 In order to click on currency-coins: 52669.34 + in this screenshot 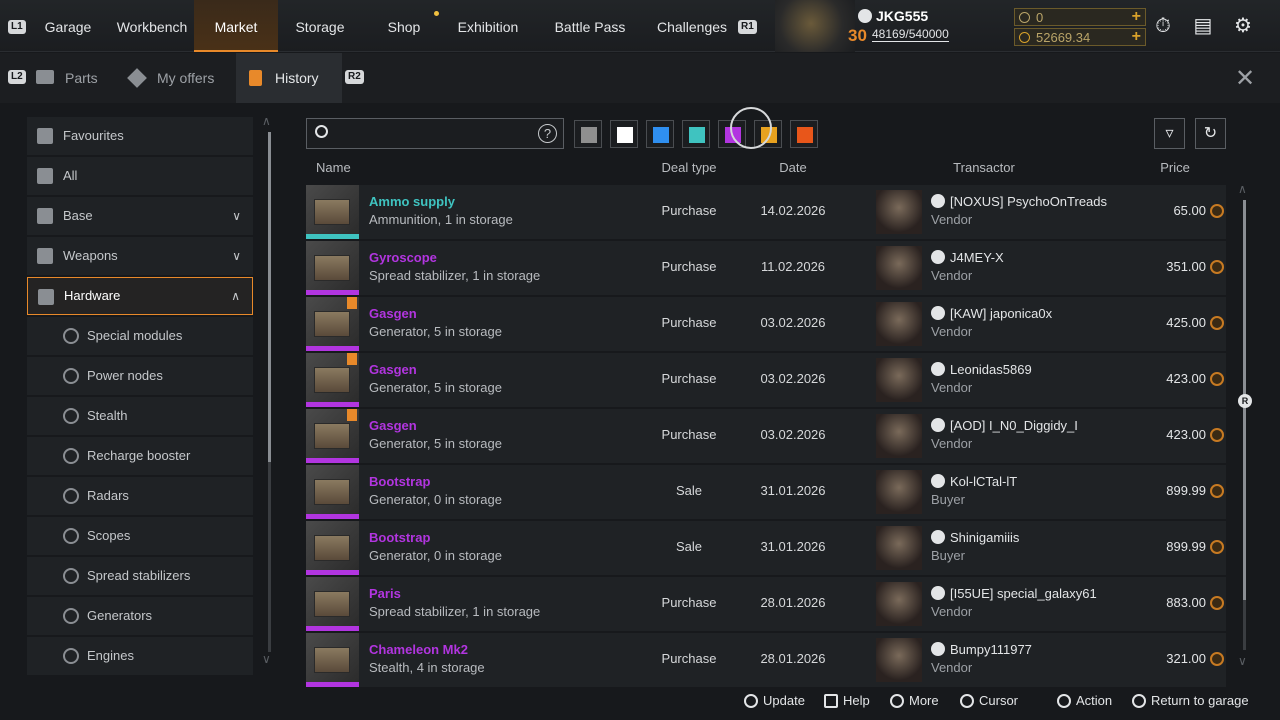, I will do `click(1080, 37)`.